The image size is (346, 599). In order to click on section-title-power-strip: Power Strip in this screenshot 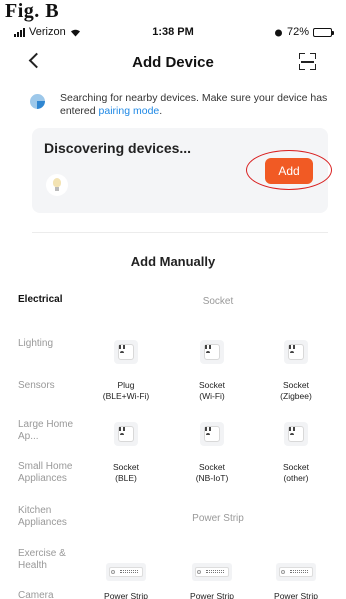, I will do `click(218, 518)`.